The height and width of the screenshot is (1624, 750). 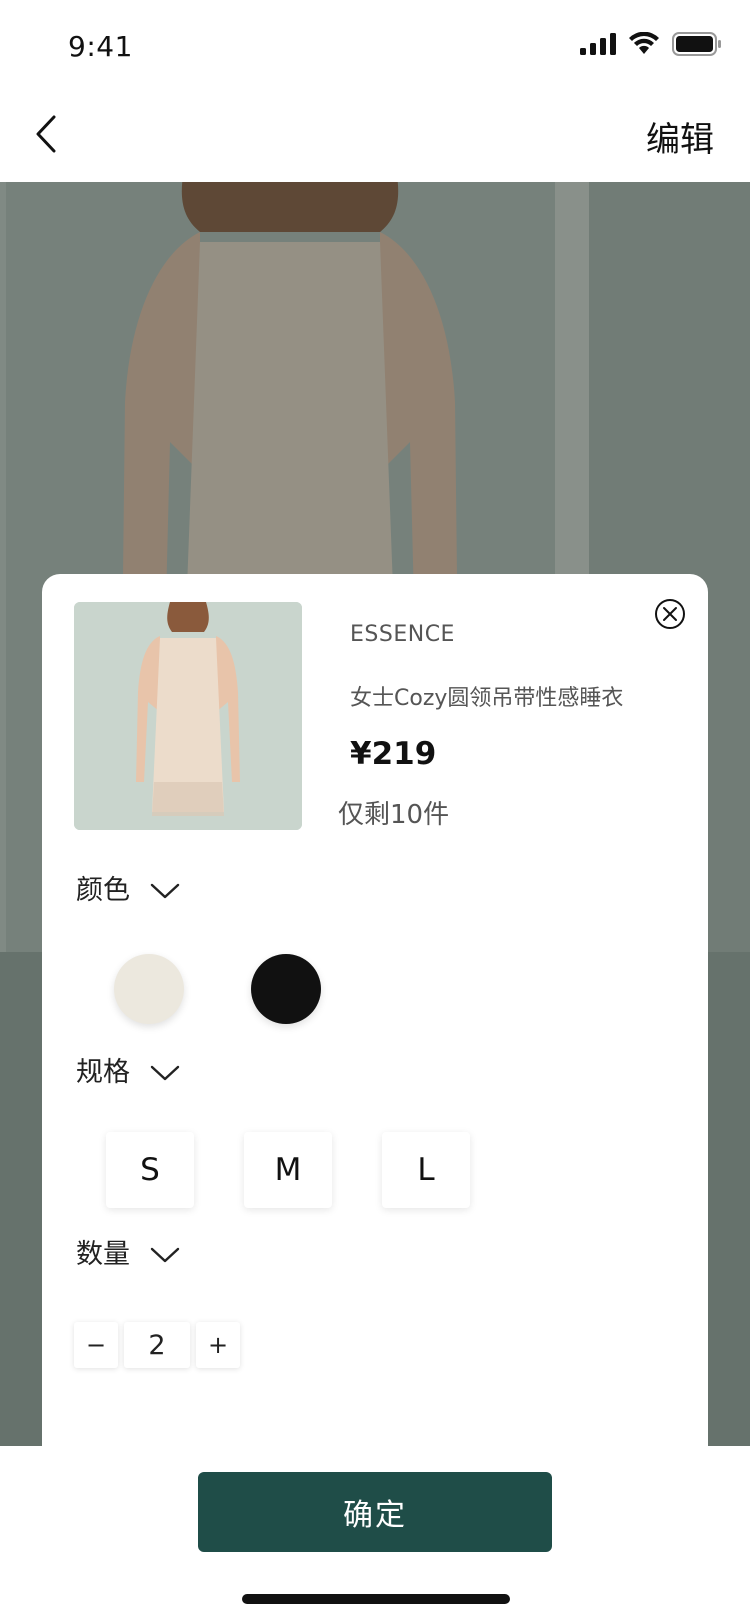 What do you see at coordinates (696, 44) in the screenshot?
I see `battery-icon` at bounding box center [696, 44].